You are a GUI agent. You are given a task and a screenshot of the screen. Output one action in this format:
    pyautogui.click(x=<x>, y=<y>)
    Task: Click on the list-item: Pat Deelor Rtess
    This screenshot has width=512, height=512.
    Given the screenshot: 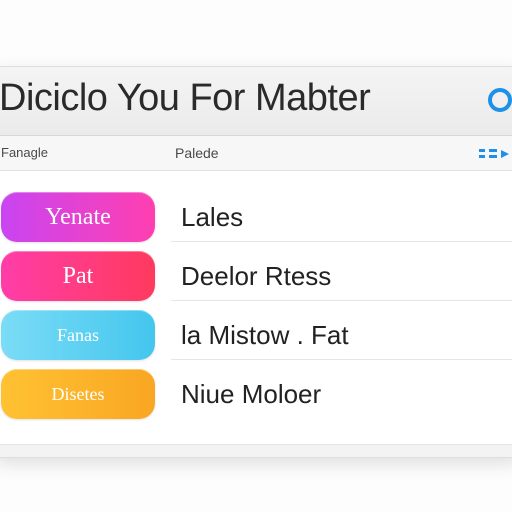 What is the action you would take?
    pyautogui.click(x=256, y=272)
    